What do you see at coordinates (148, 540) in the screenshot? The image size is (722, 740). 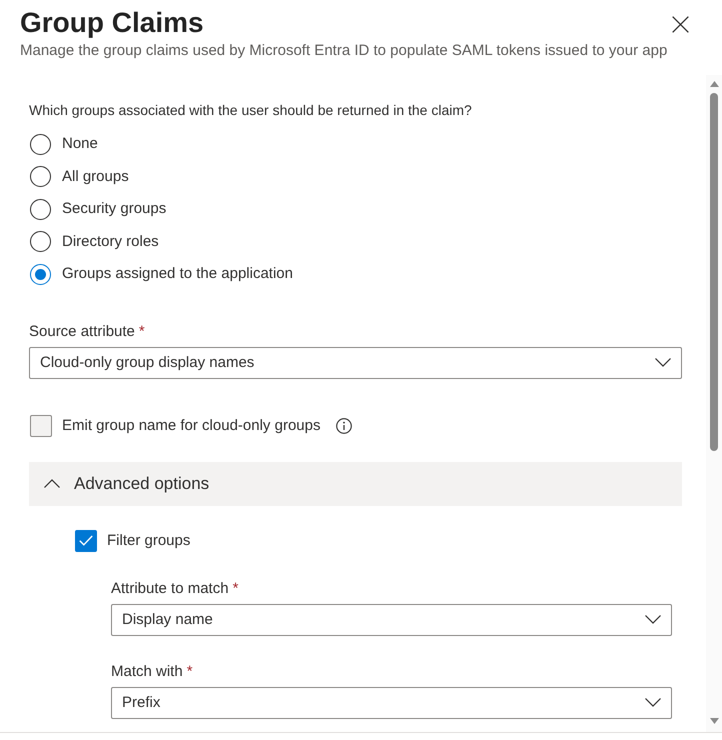 I see `checkbox-label: Filter groups` at bounding box center [148, 540].